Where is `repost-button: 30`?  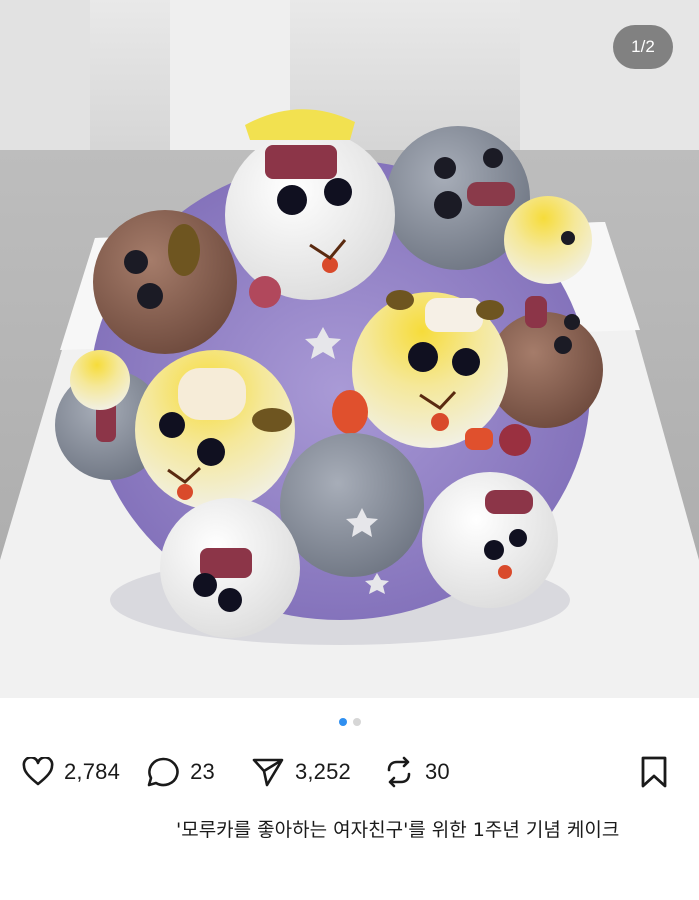
repost-button: 30 is located at coordinates (416, 772).